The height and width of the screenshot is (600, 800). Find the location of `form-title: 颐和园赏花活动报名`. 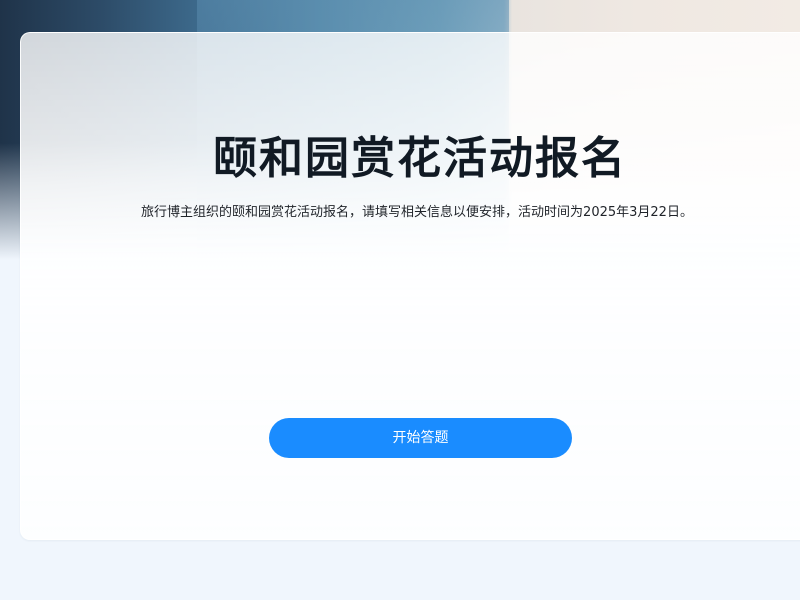

form-title: 颐和园赏花活动报名 is located at coordinates (420, 158).